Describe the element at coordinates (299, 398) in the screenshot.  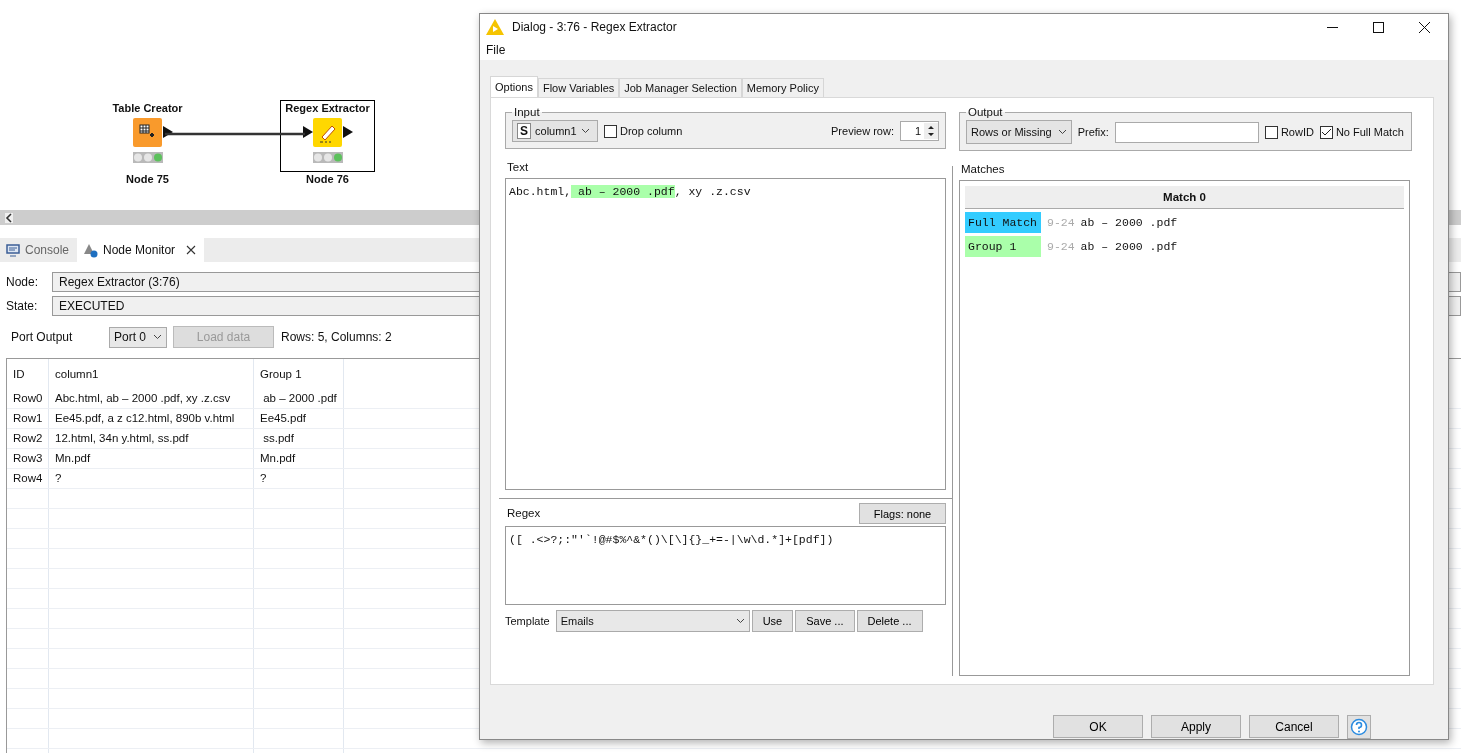
I see `table-cell: ab – 2000 .pdf` at that location.